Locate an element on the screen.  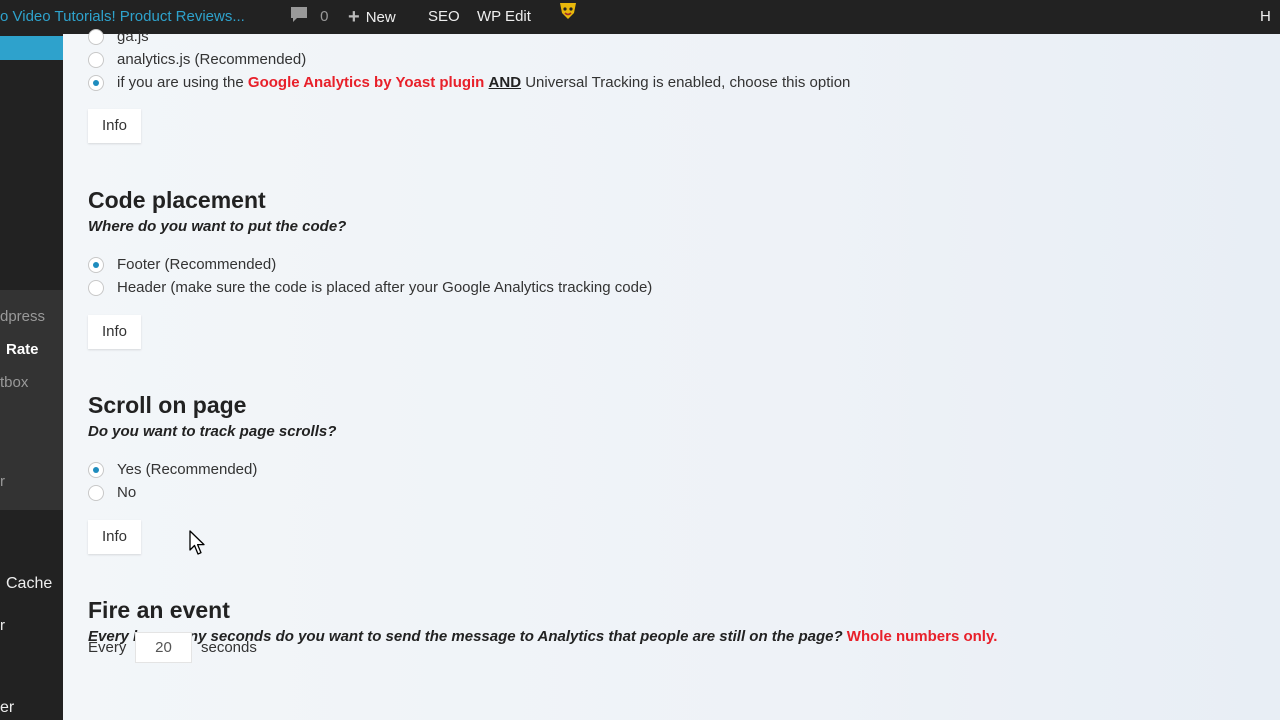
new-label: New is located at coordinates (380, 17).